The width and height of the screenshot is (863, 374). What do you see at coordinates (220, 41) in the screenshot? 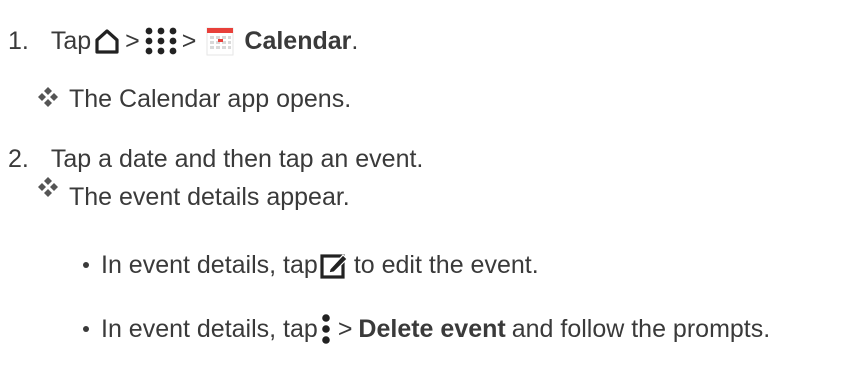
I see `calendar-icon` at bounding box center [220, 41].